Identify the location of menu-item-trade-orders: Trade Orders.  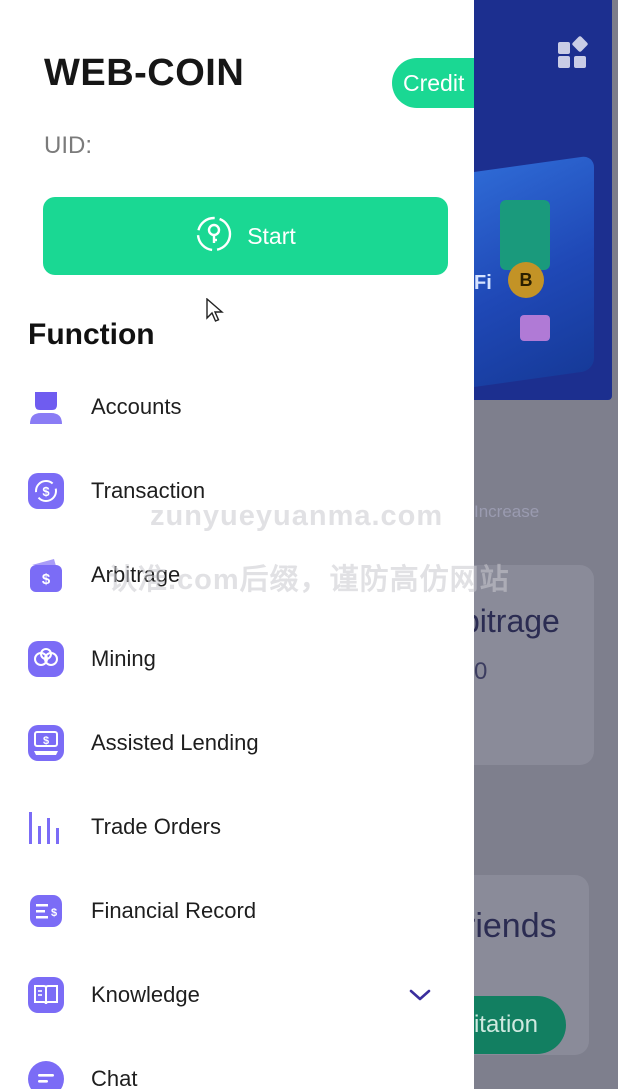
(237, 827).